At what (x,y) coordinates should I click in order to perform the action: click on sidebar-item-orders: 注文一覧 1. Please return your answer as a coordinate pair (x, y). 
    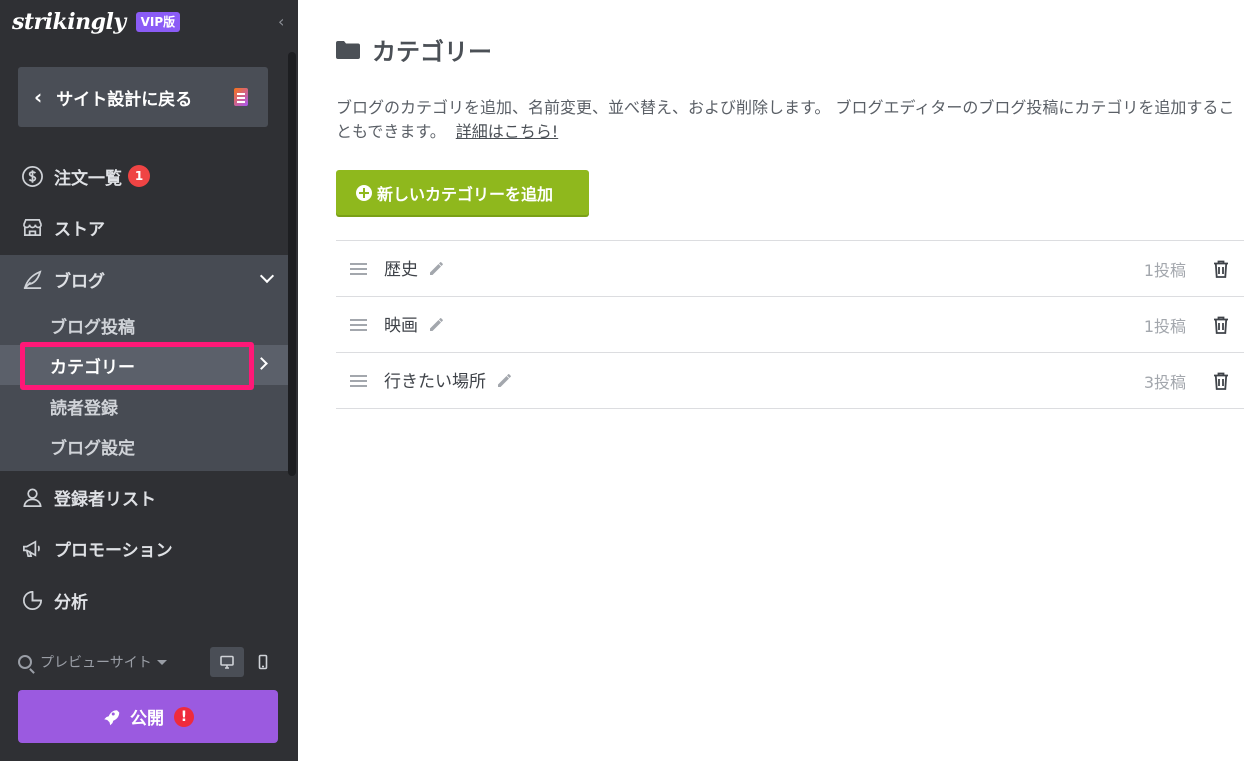
    Looking at the image, I should click on (144, 176).